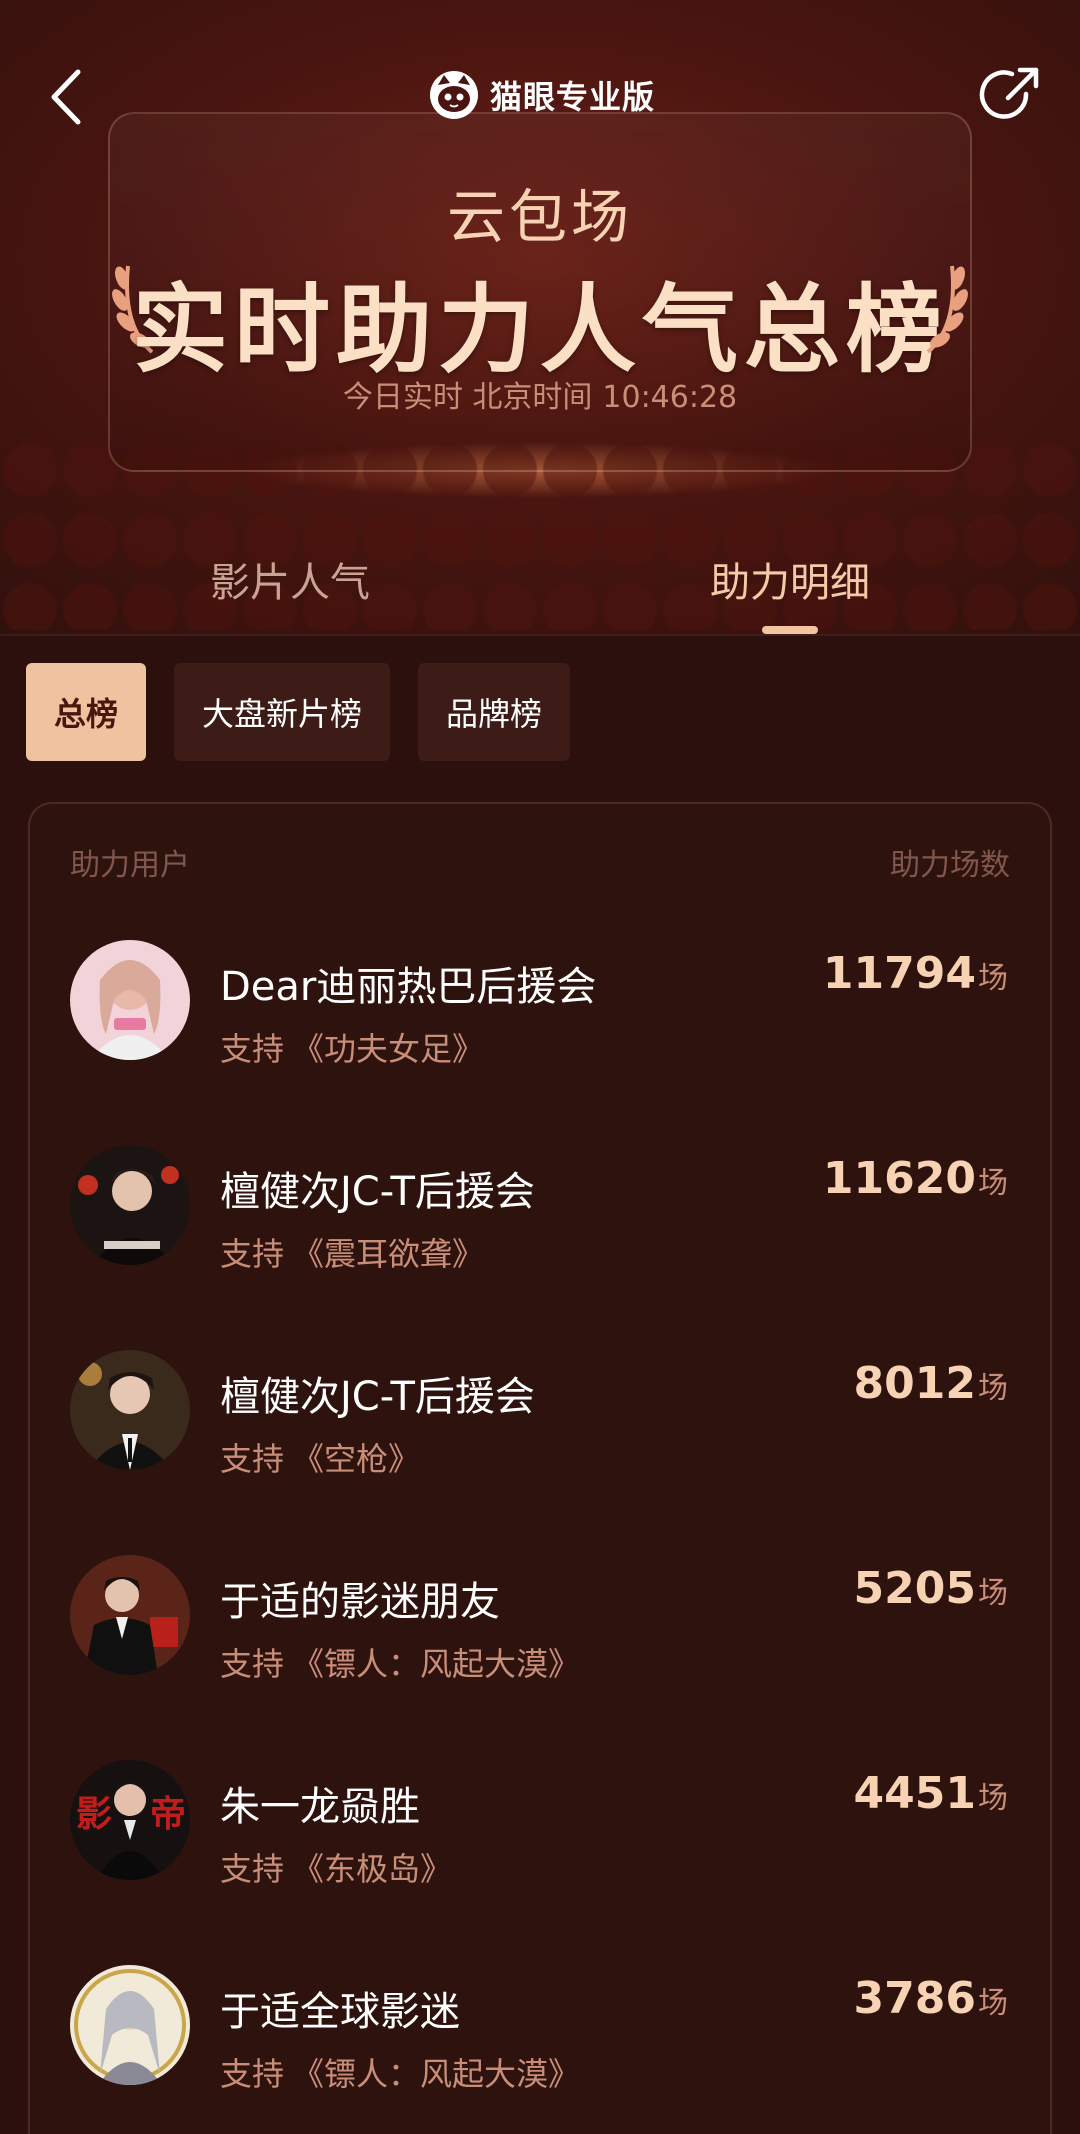  What do you see at coordinates (336, 1869) in the screenshot?
I see `supported-movie: 支持 《东极岛》` at bounding box center [336, 1869].